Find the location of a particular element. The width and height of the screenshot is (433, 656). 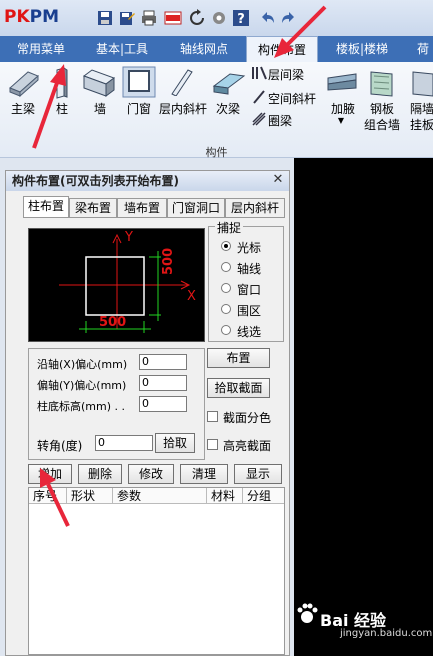

title-bar: PKPM ? is located at coordinates (216, 18).